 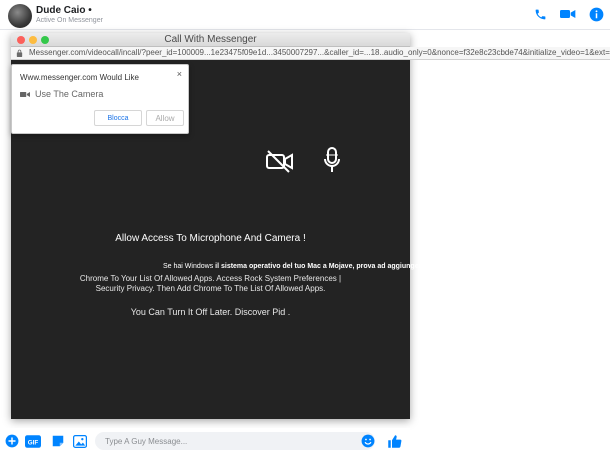 What do you see at coordinates (58, 441) in the screenshot?
I see `sticker-icon` at bounding box center [58, 441].